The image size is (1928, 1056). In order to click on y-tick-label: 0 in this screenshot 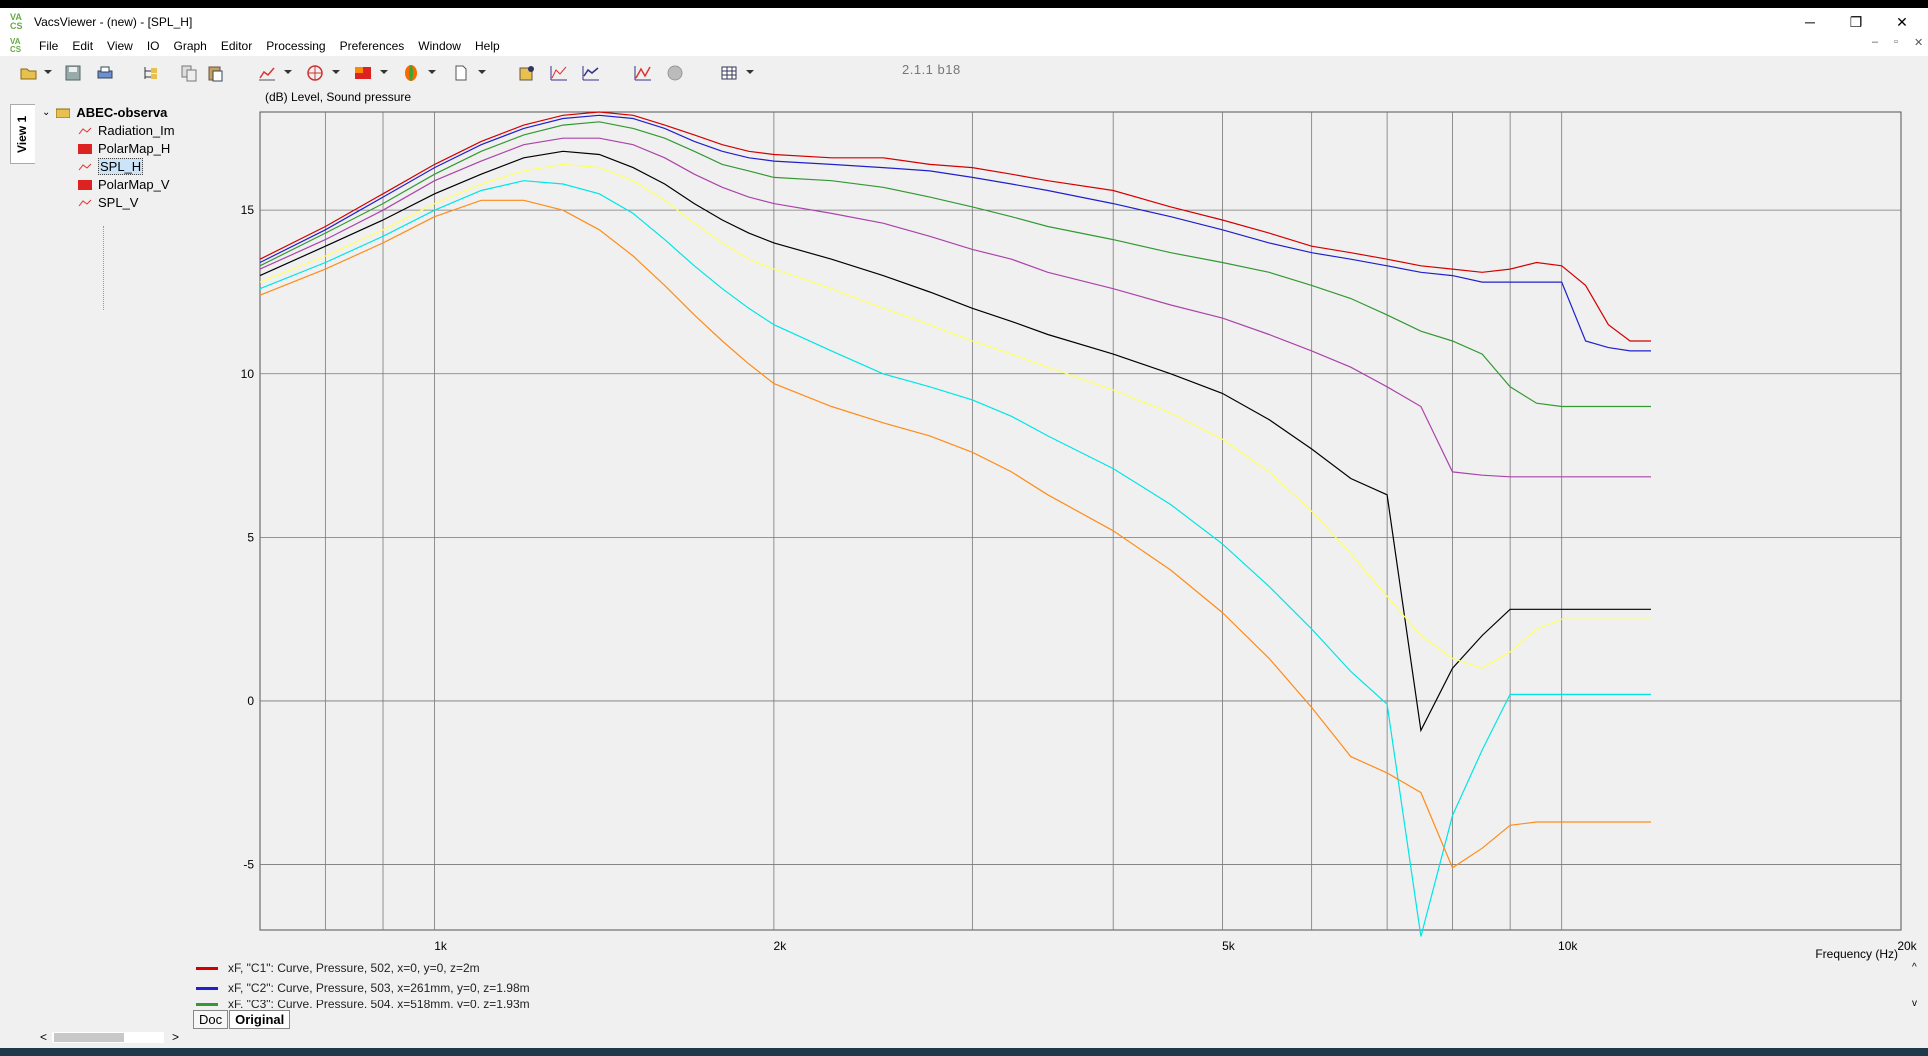, I will do `click(250, 701)`.